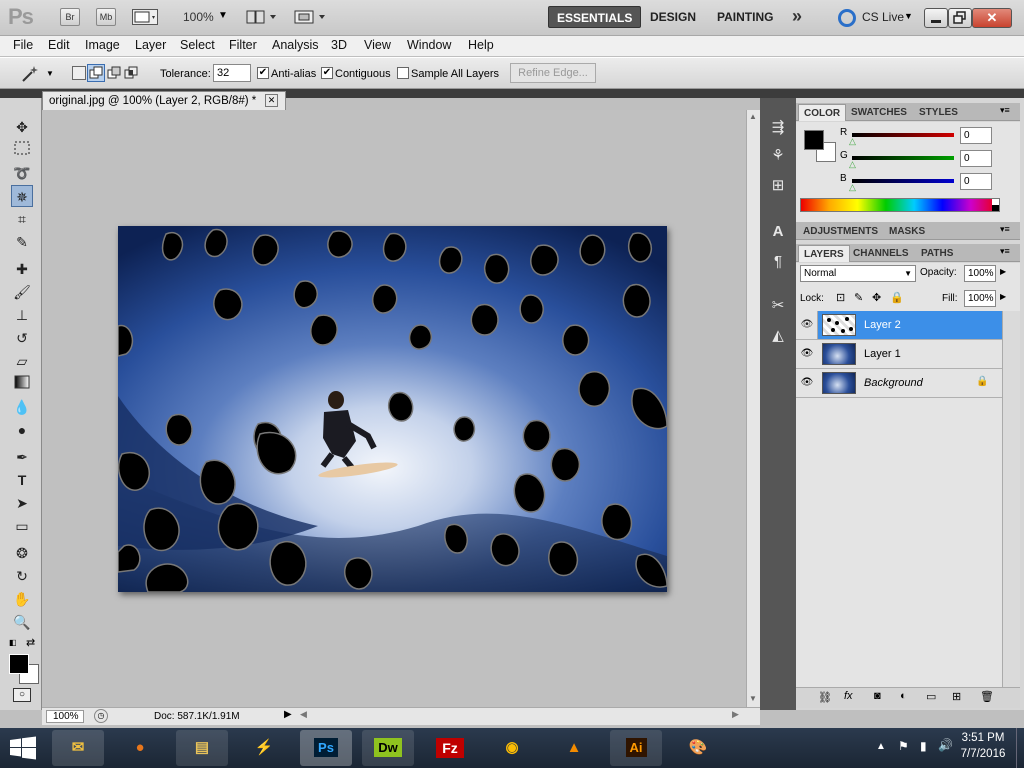 This screenshot has height=768, width=1024. What do you see at coordinates (881, 746) in the screenshot?
I see `tray-show-hidden-icon: ▲` at bounding box center [881, 746].